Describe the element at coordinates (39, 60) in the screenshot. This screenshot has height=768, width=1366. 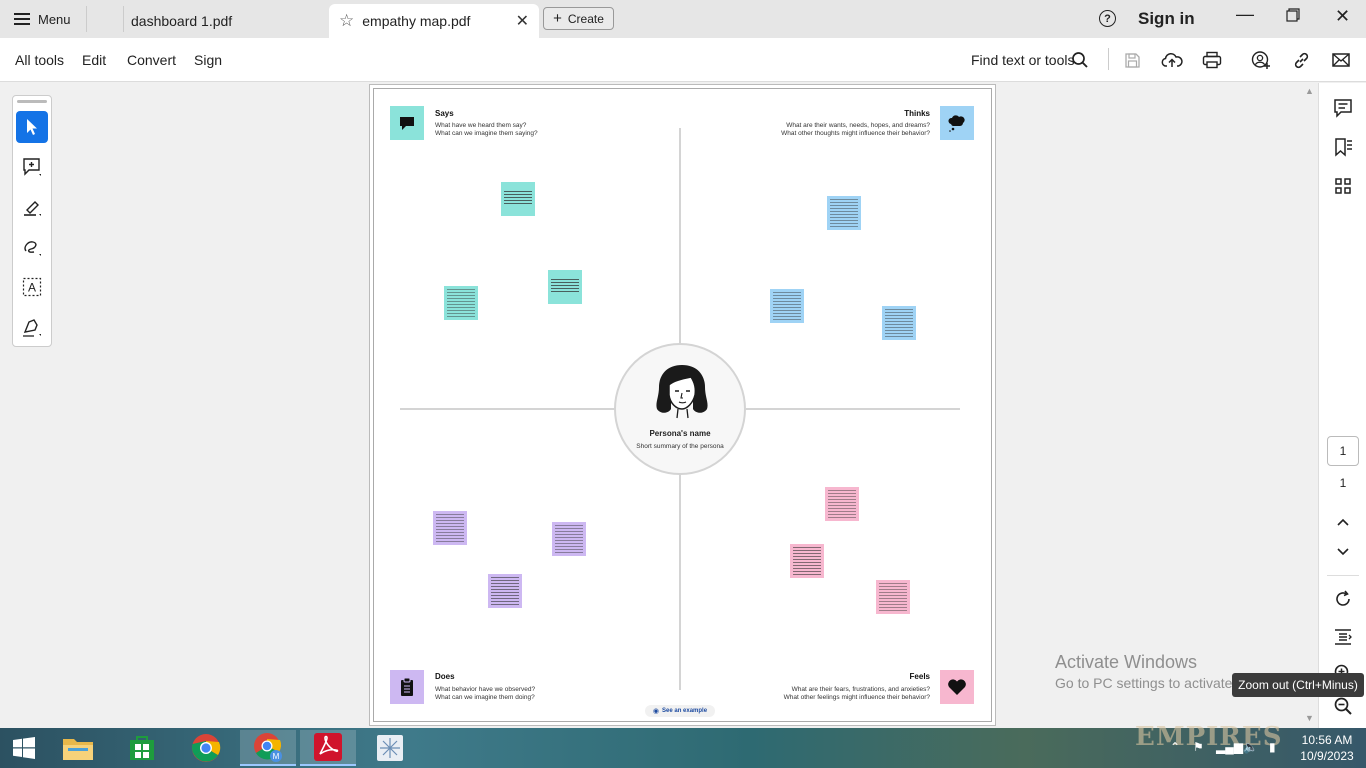
I see `menu-all-tools: All tools` at that location.